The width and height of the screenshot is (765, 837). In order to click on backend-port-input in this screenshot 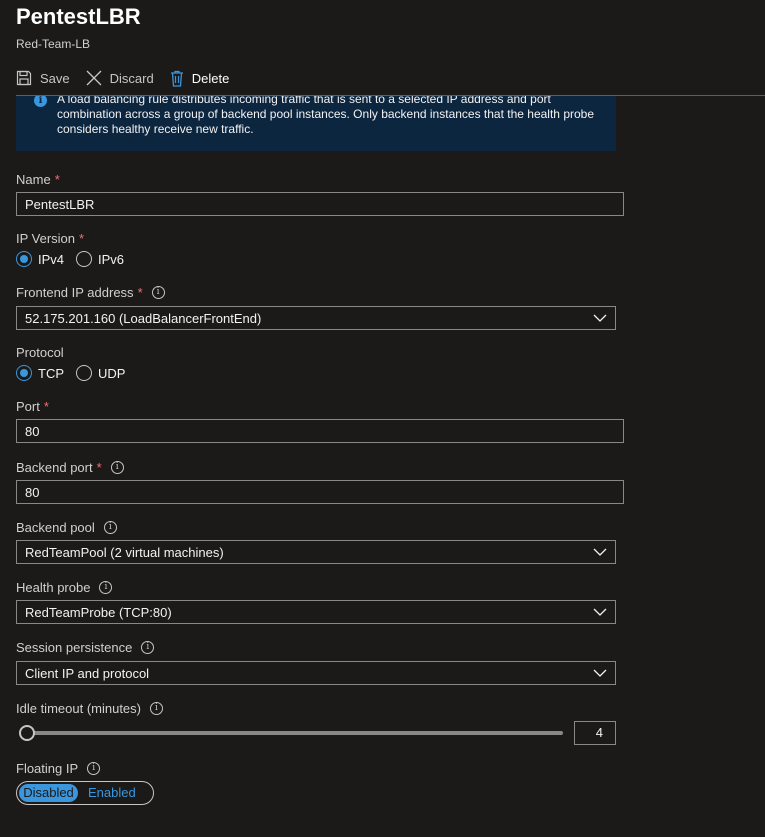, I will do `click(320, 492)`.